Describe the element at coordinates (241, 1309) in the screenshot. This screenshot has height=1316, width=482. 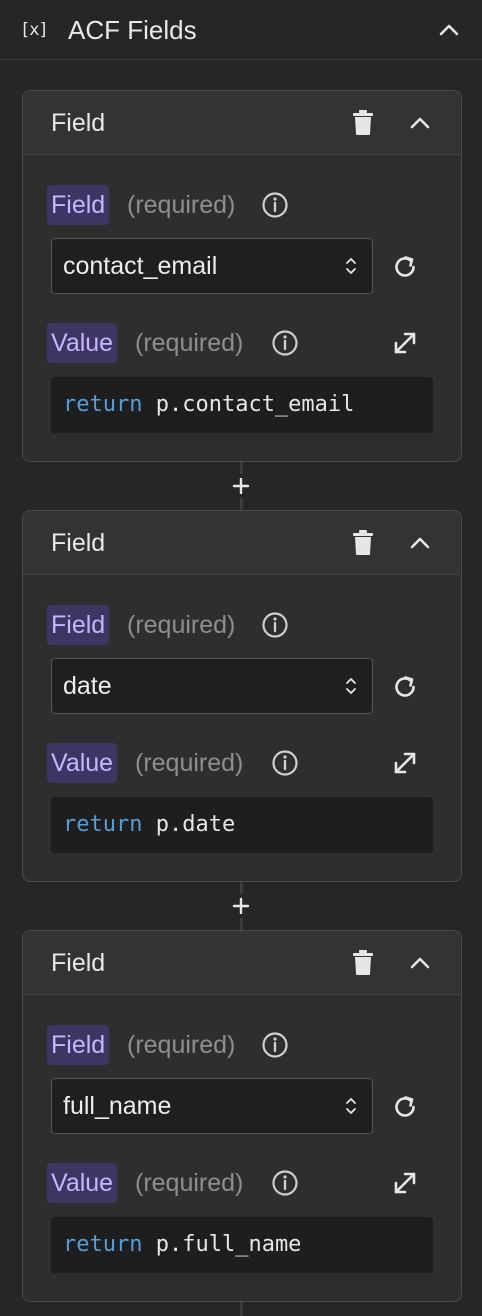
I see `connector-line` at that location.